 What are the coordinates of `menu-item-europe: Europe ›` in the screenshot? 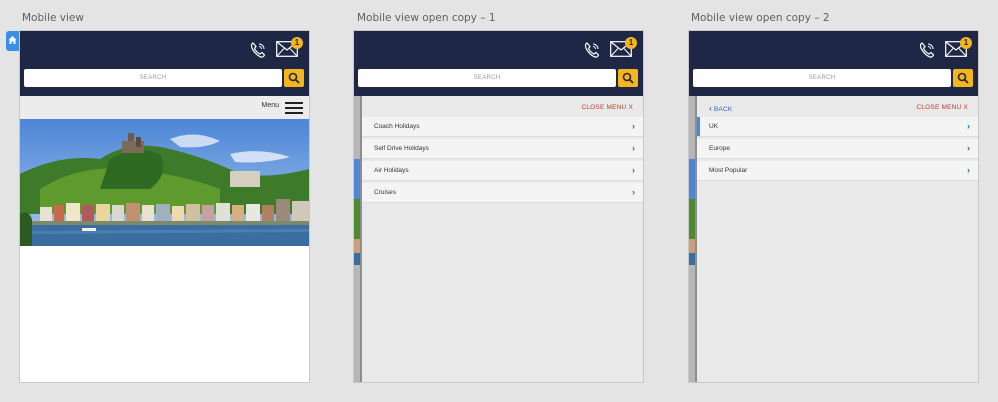 It's located at (837, 149).